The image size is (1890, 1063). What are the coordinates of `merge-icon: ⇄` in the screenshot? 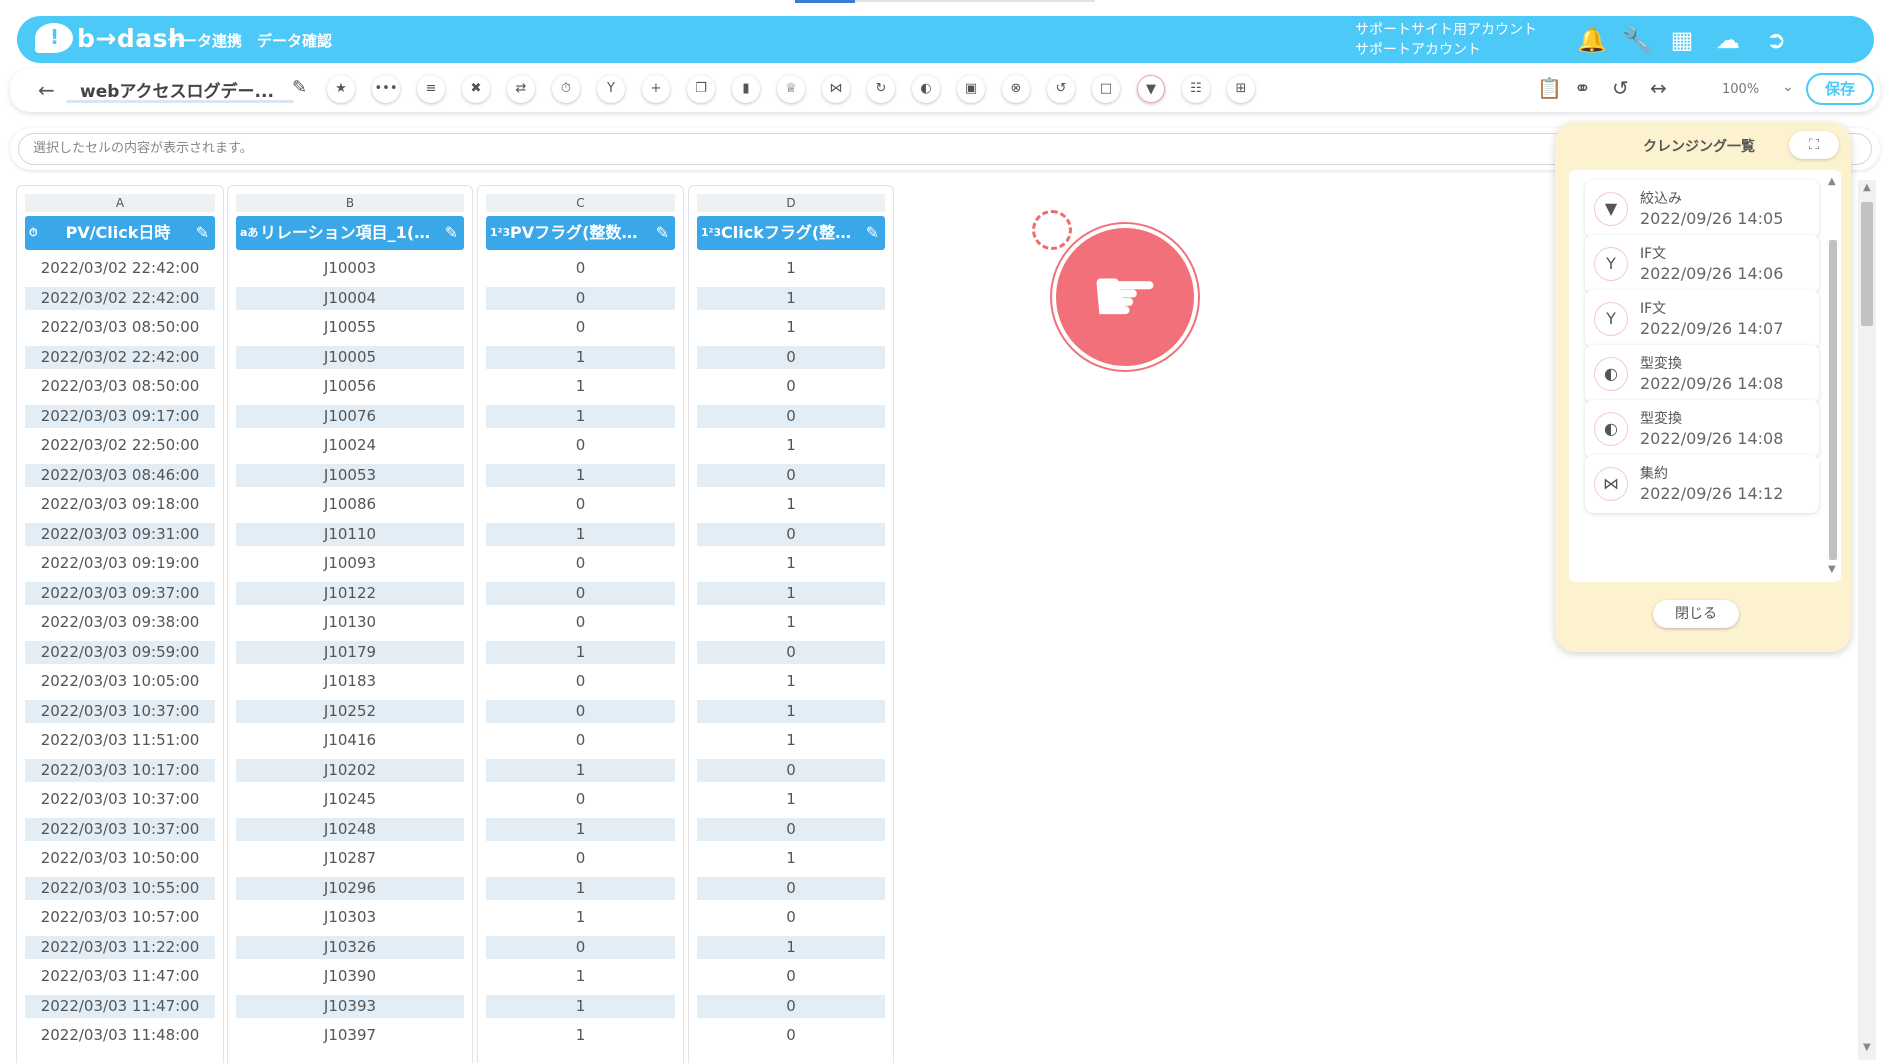 It's located at (521, 89).